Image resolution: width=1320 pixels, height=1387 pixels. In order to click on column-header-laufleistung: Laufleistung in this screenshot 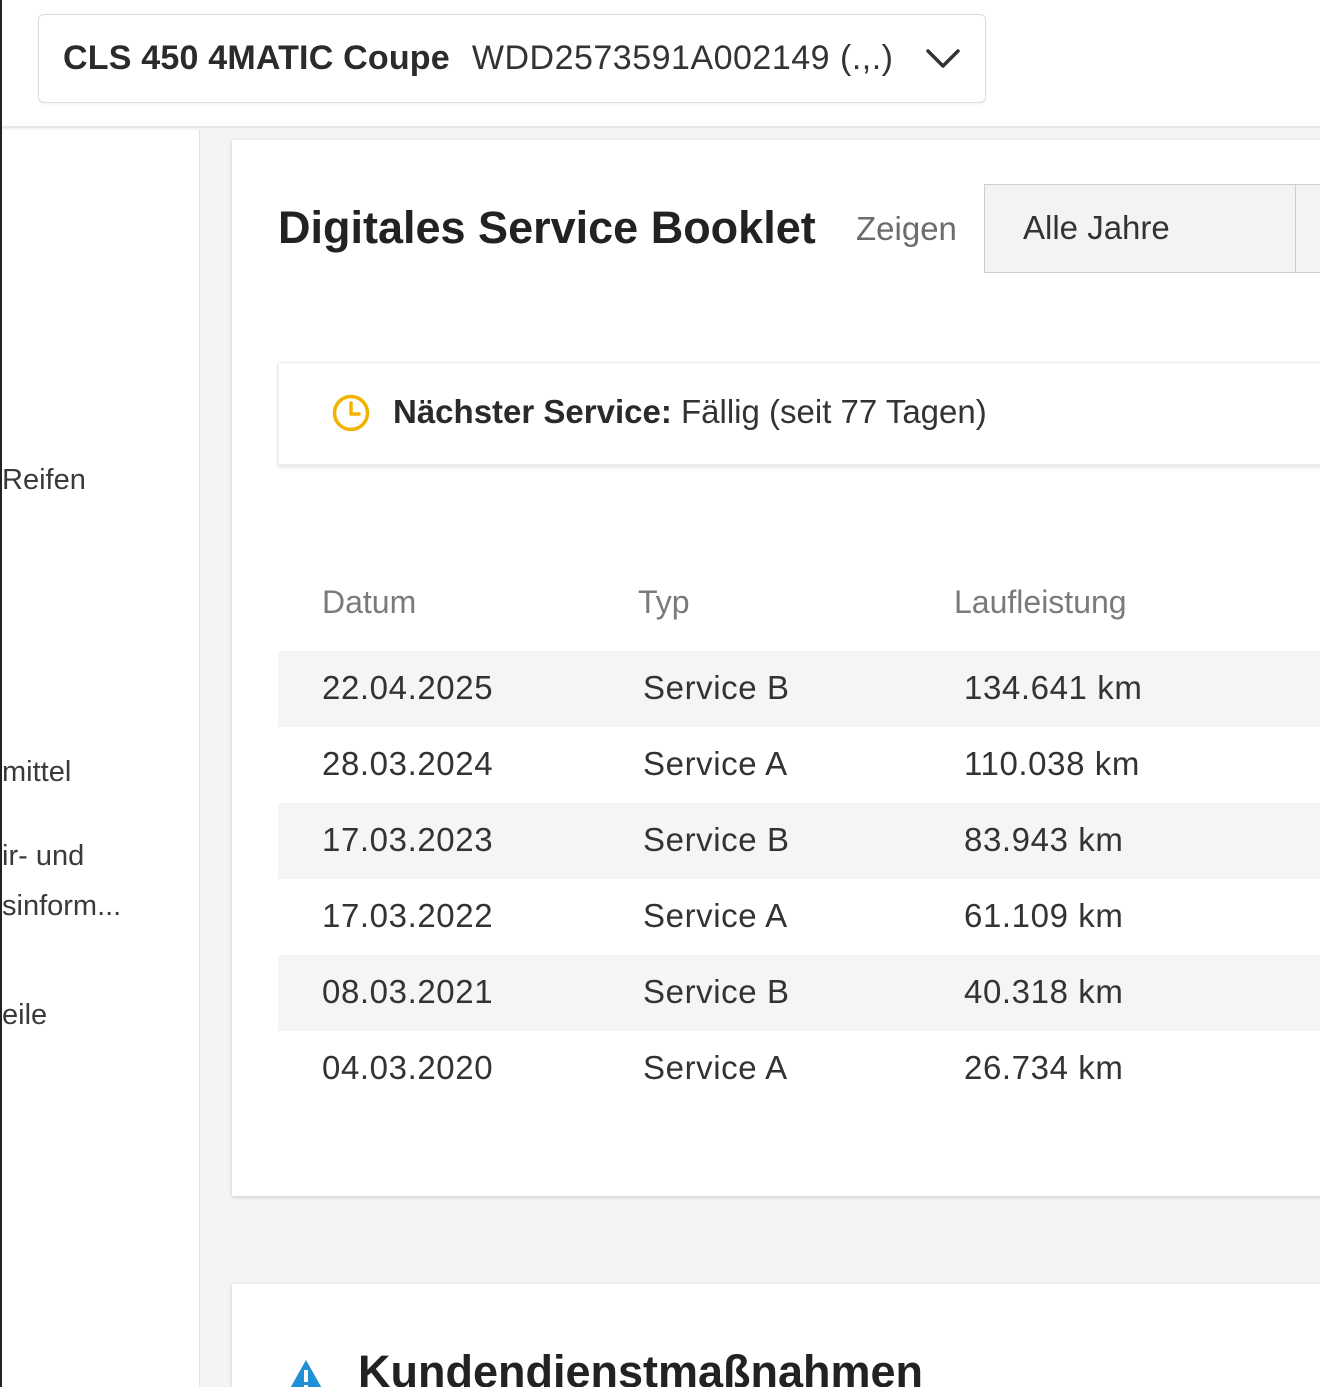, I will do `click(1040, 602)`.